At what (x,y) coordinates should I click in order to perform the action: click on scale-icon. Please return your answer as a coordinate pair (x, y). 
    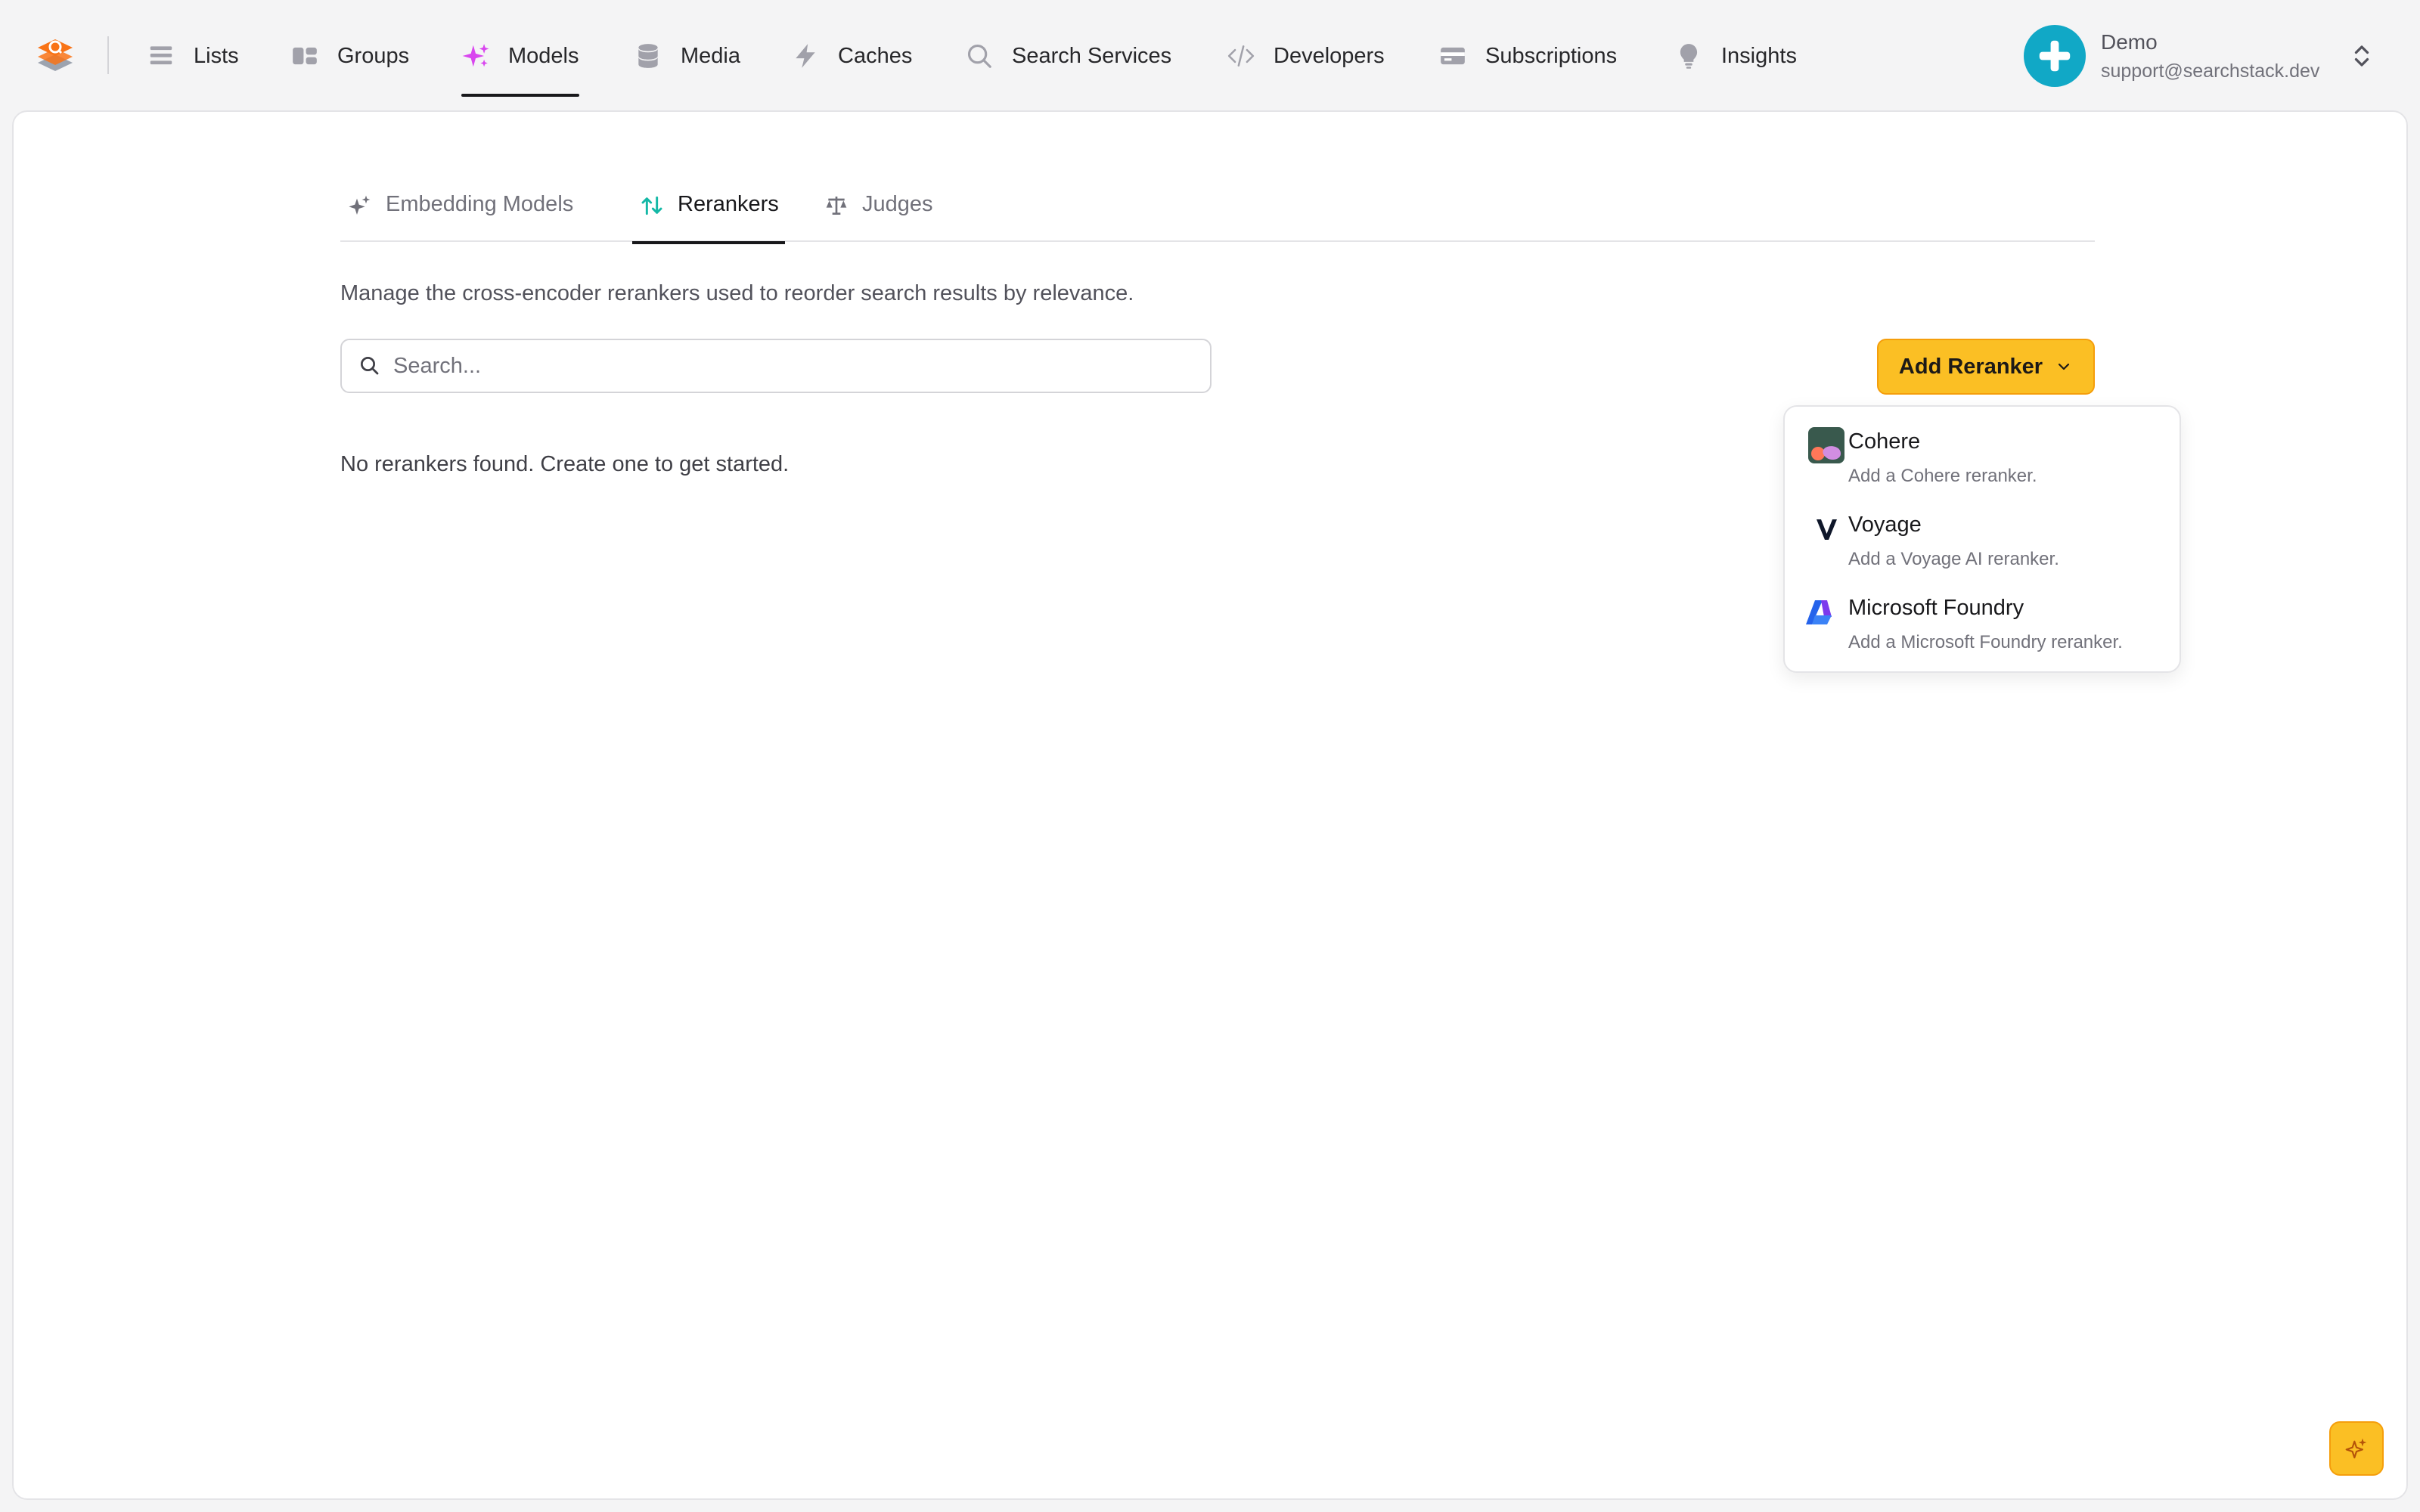
    Looking at the image, I should click on (836, 206).